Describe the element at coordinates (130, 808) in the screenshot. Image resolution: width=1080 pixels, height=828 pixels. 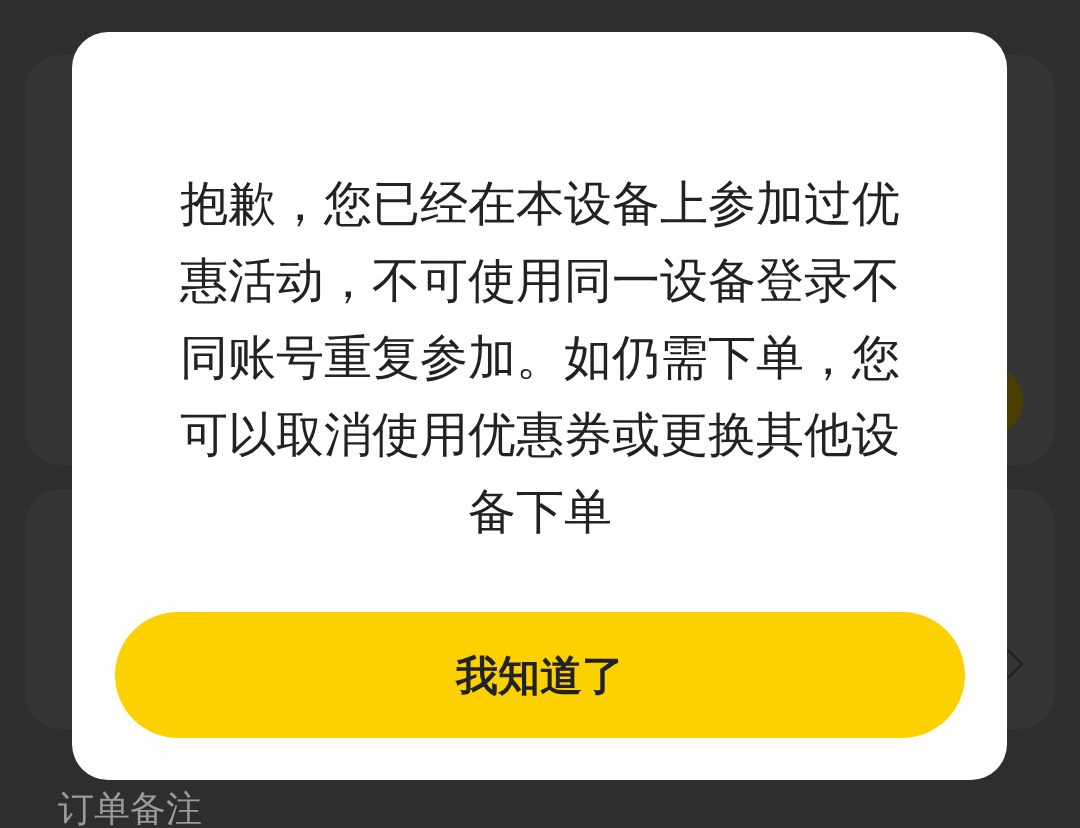
I see `order-note-label: 订单备注` at that location.